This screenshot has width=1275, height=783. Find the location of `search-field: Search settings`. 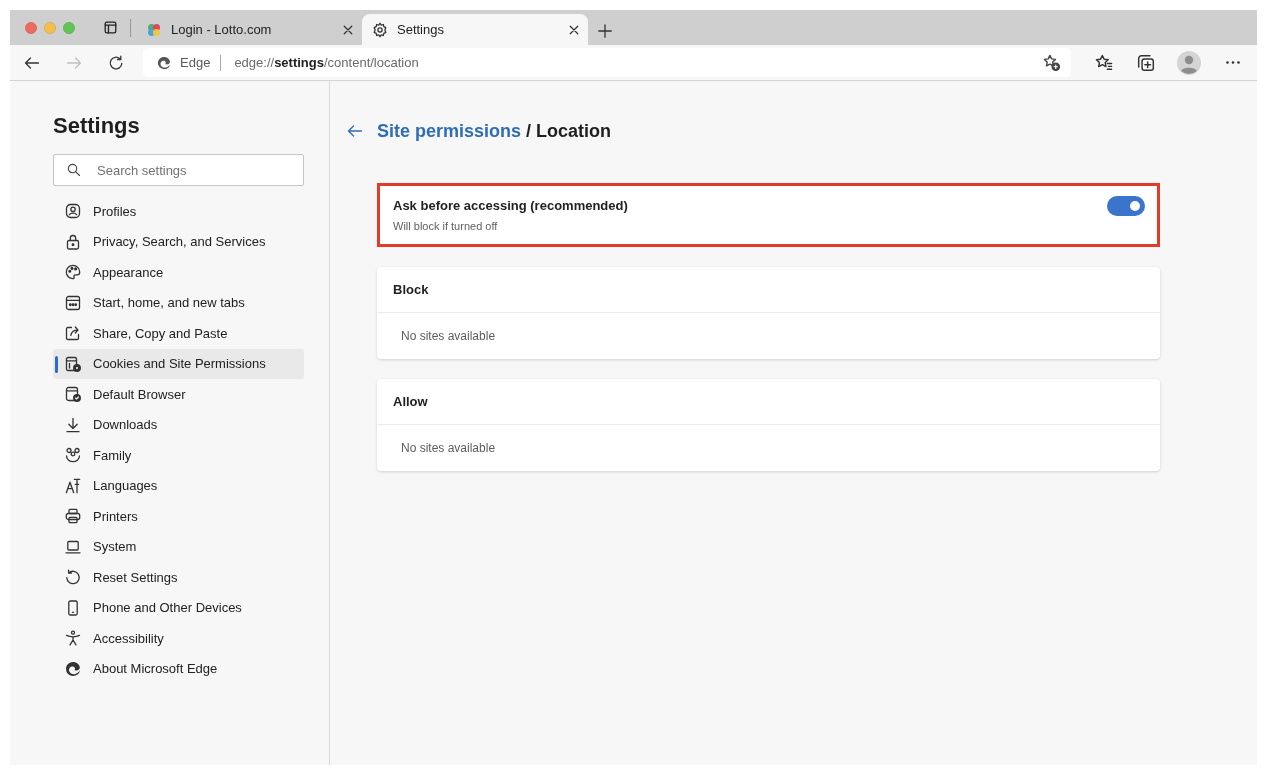

search-field: Search settings is located at coordinates (178, 170).